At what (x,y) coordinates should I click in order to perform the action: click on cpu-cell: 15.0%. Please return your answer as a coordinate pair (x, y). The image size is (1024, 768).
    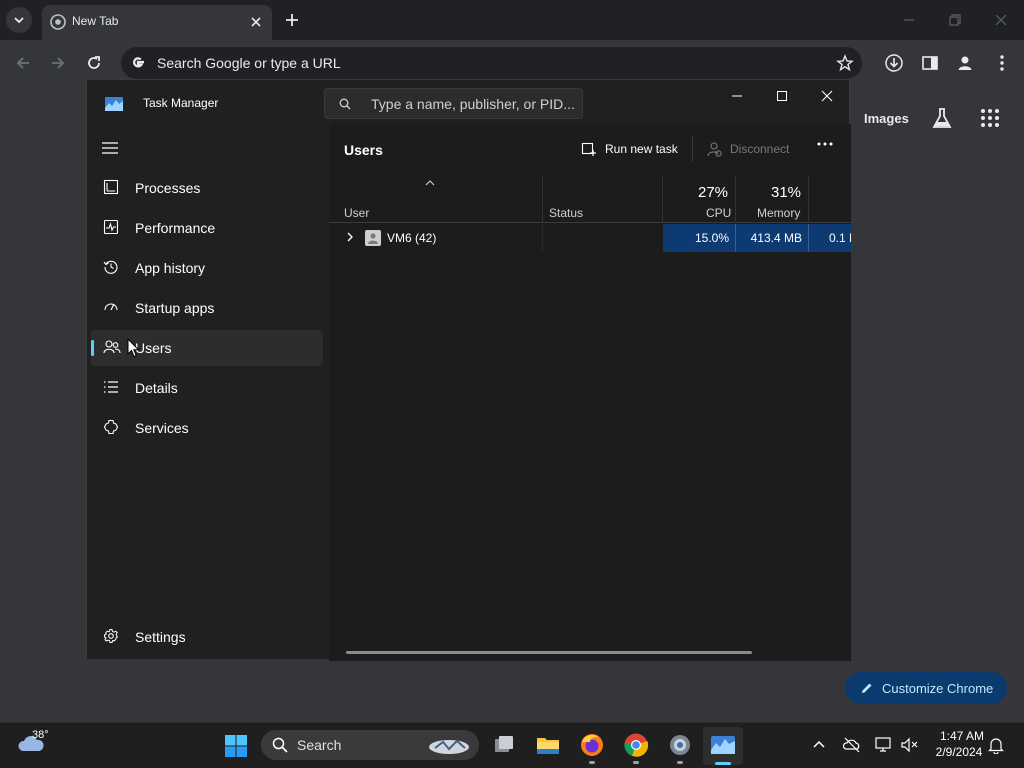
    Looking at the image, I should click on (699, 238).